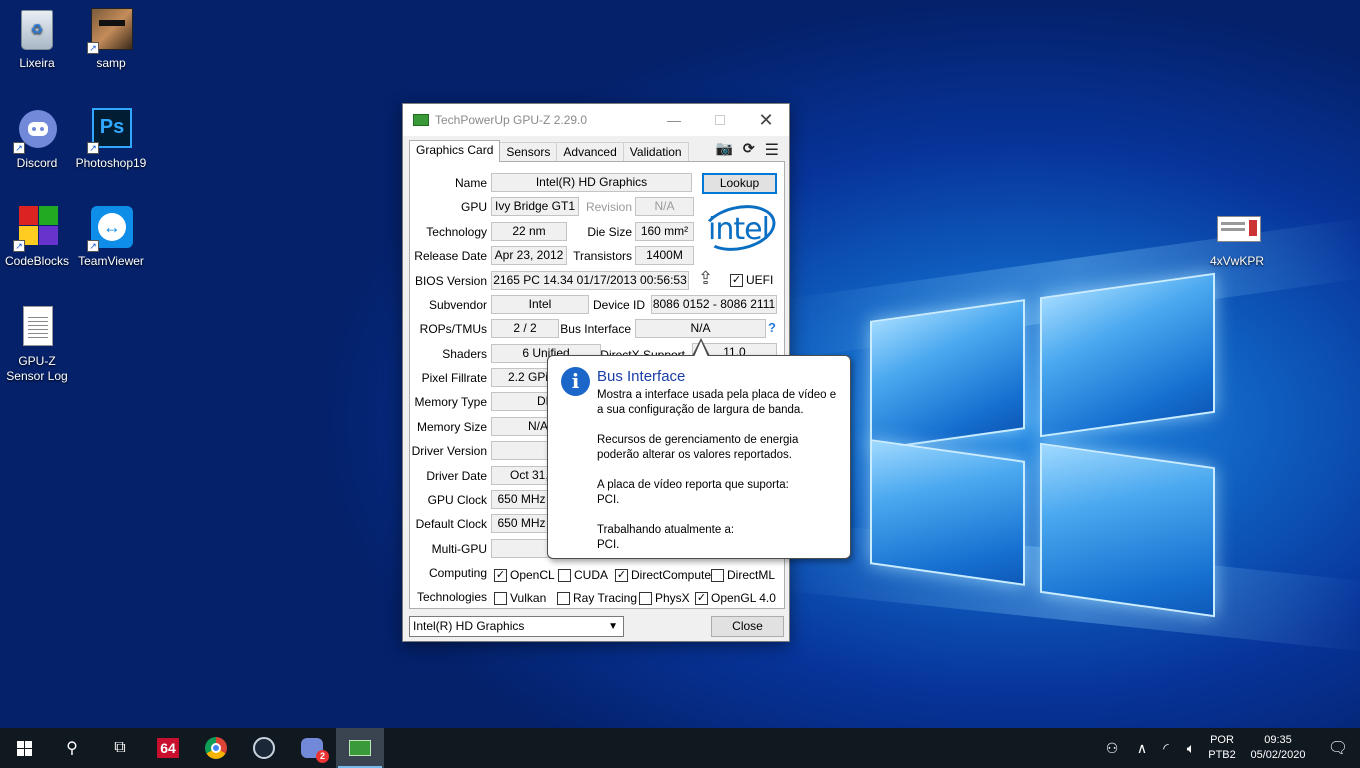 The image size is (1360, 768). Describe the element at coordinates (664, 255) in the screenshot. I see `transistors-value: 1400M` at that location.